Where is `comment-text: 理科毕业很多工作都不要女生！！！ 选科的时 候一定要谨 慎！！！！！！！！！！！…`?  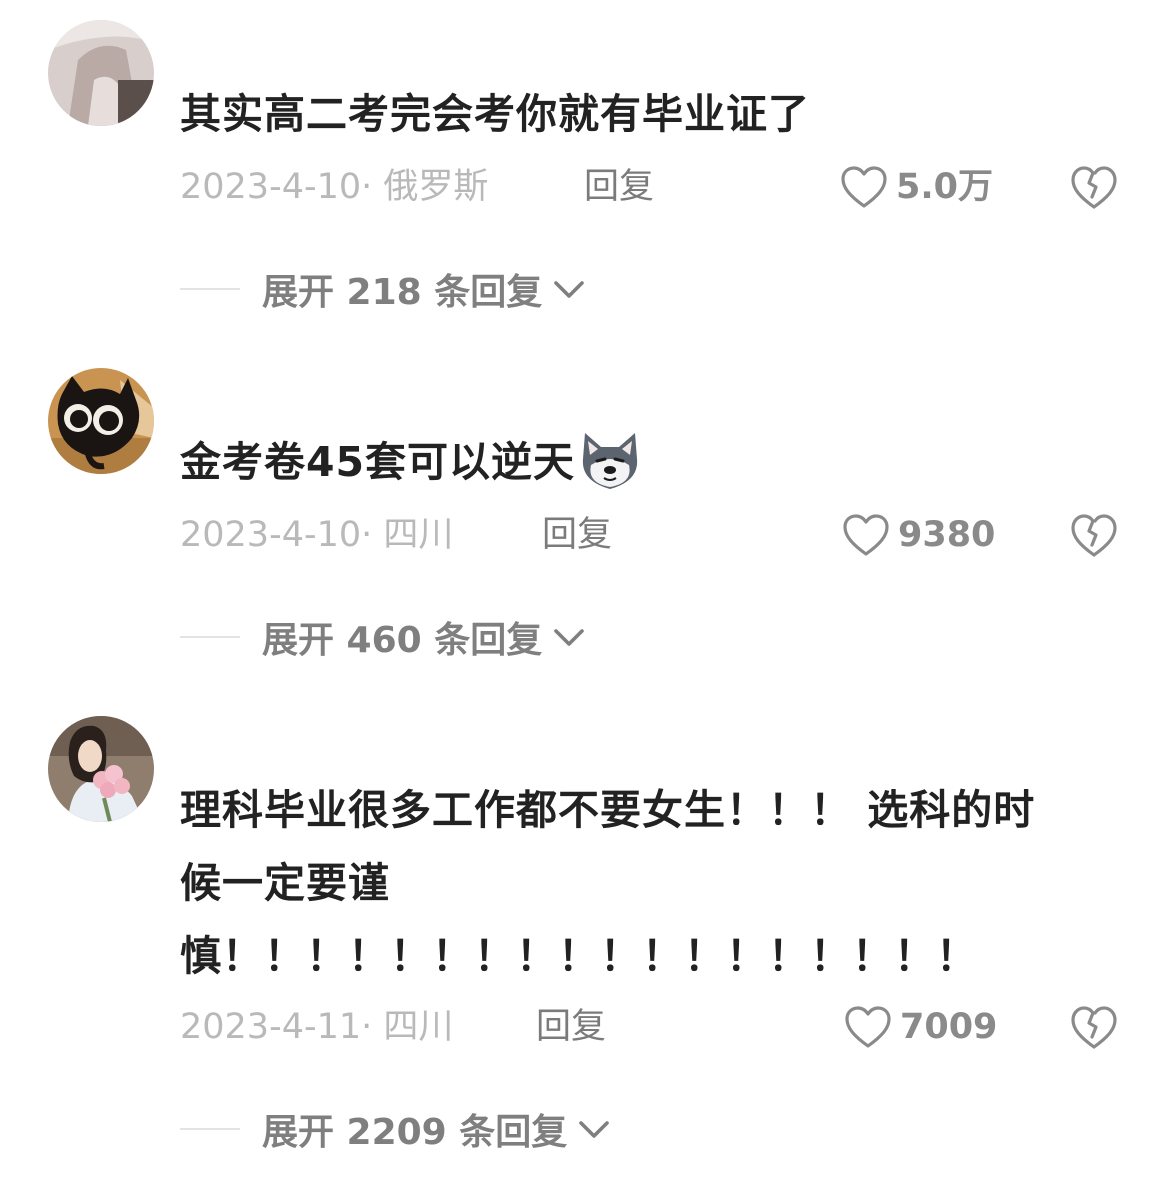
comment-text: 理科毕业很多工作都不要女生！！！ 选科的时 候一定要谨 慎！！！！！！！！！！！… is located at coordinates (650, 883).